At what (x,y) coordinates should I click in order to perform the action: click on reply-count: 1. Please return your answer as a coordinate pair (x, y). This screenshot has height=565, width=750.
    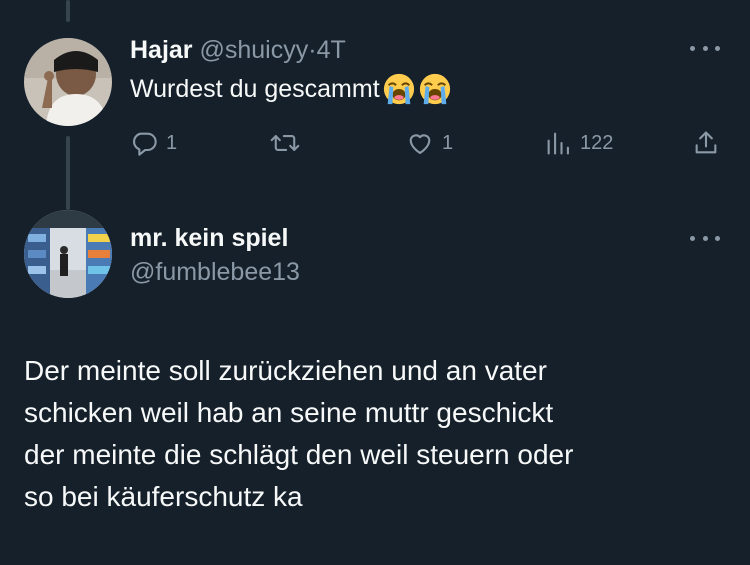
    Looking at the image, I should click on (172, 142).